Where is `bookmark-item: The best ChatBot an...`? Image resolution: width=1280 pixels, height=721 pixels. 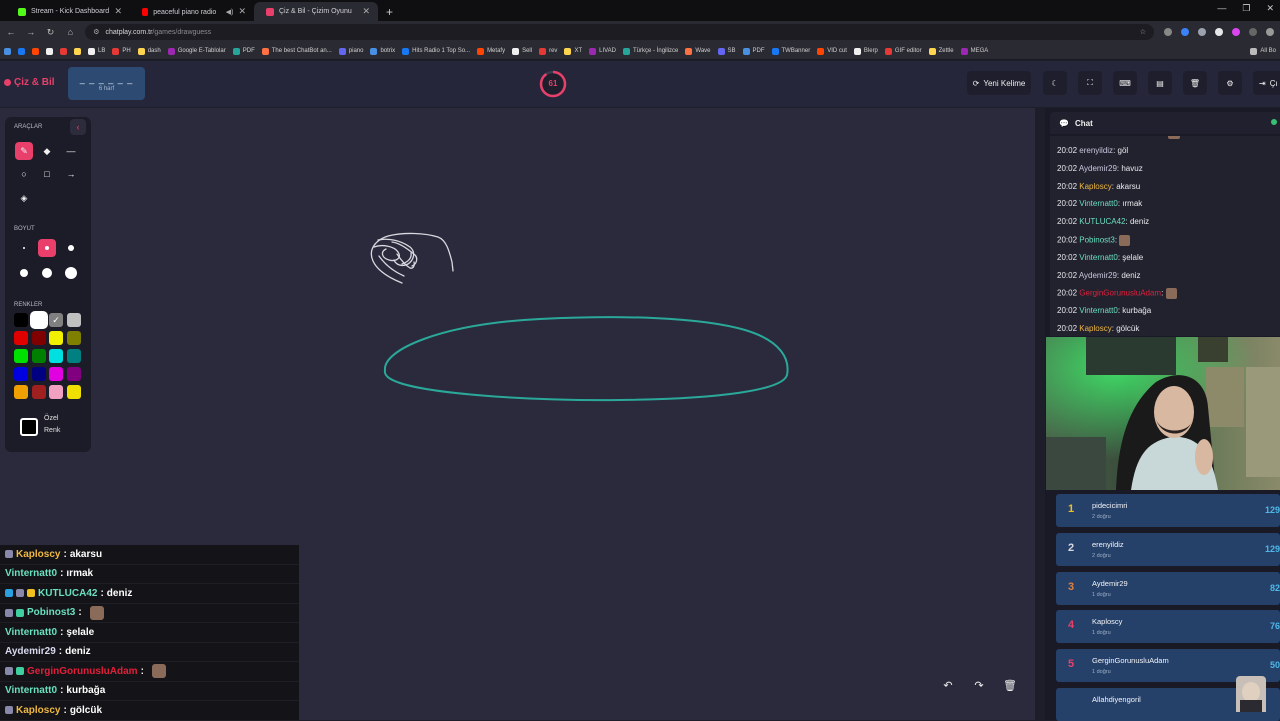
bookmark-item: The best ChatBot an... is located at coordinates (296, 51).